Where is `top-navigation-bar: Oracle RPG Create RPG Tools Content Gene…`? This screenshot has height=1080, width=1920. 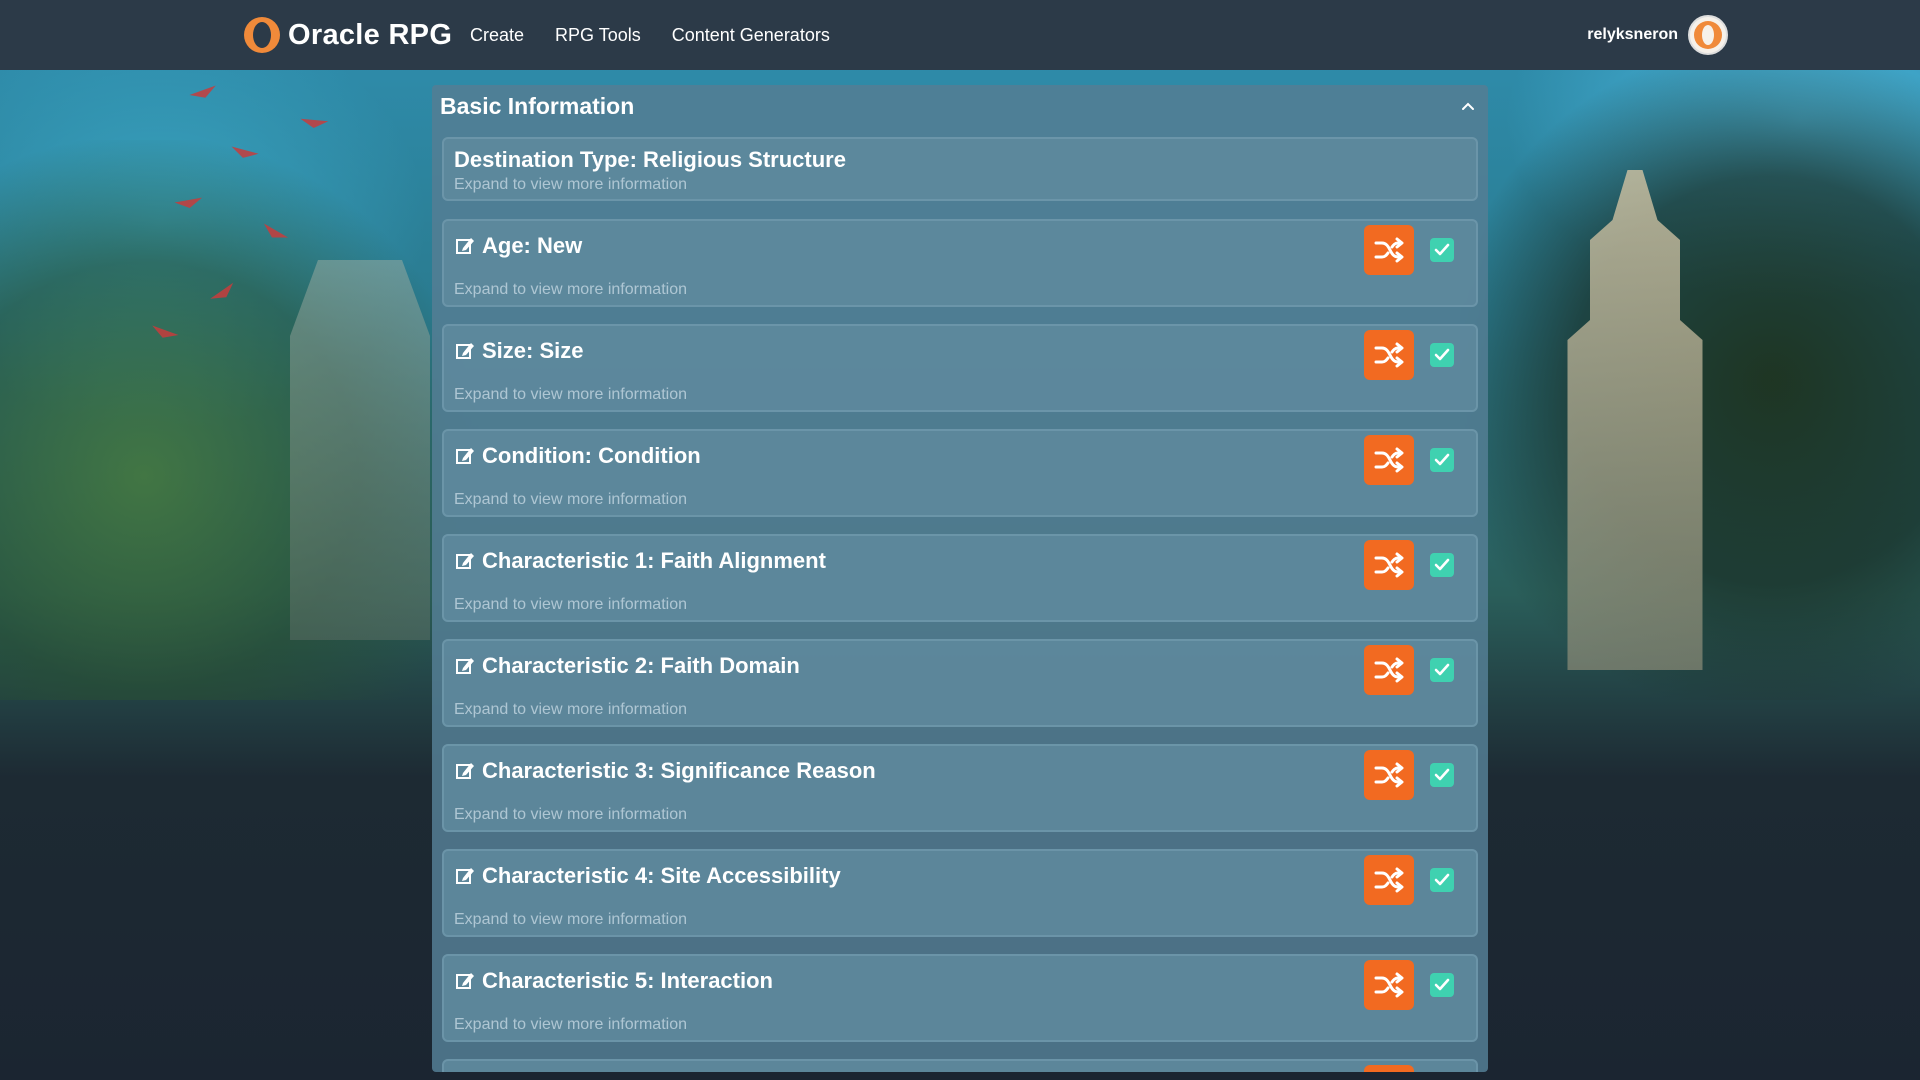 top-navigation-bar: Oracle RPG Create RPG Tools Content Gene… is located at coordinates (960, 35).